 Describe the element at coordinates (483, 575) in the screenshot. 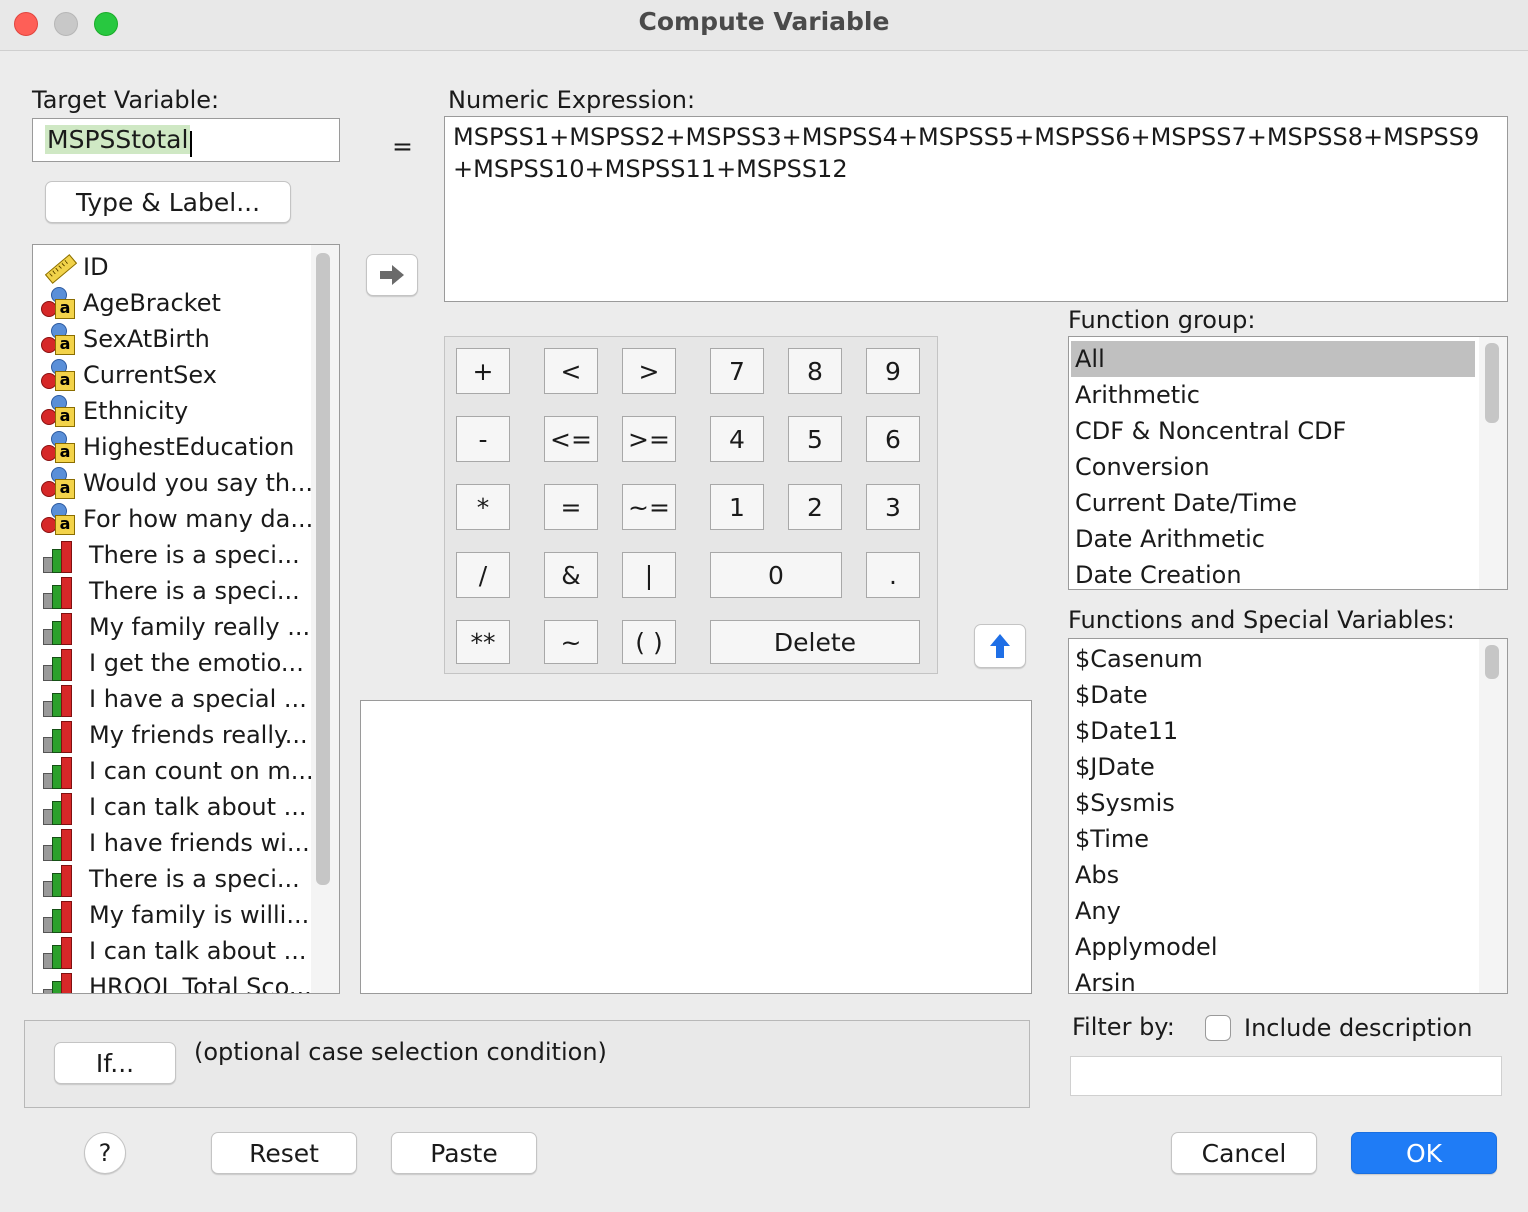

I see `key-divide: /` at that location.